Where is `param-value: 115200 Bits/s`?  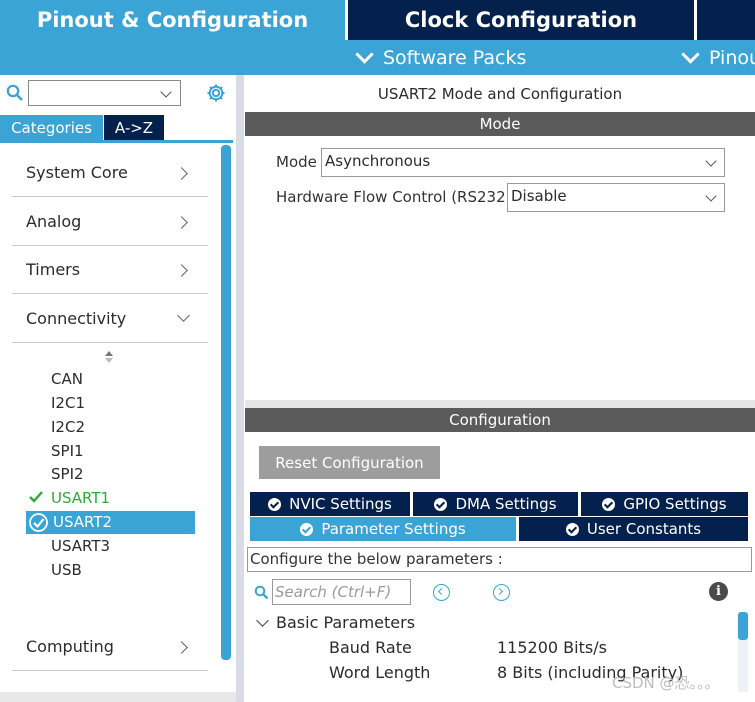
param-value: 115200 Bits/s is located at coordinates (552, 647).